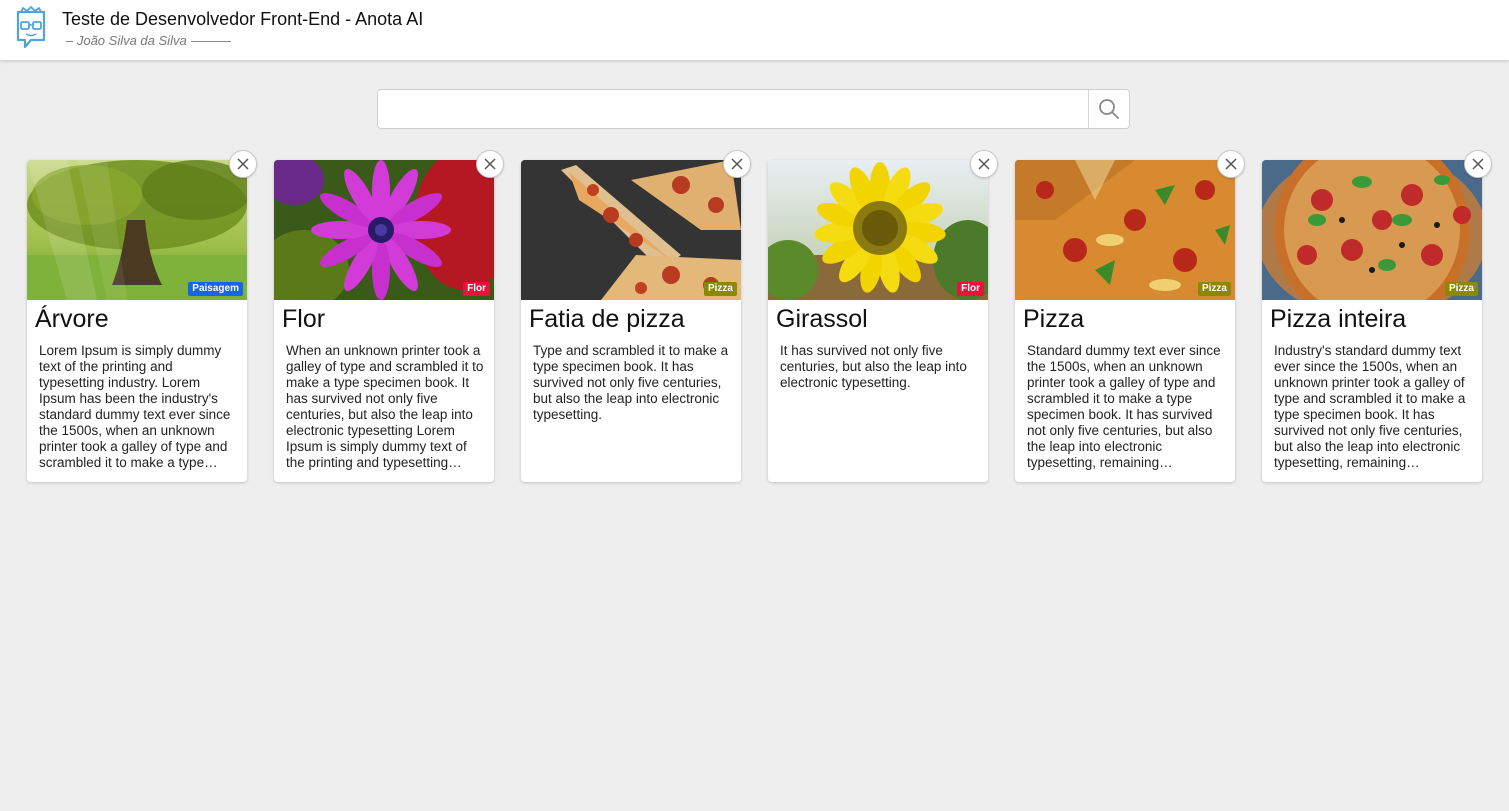 Image resolution: width=1509 pixels, height=811 pixels. Describe the element at coordinates (137, 230) in the screenshot. I see `card-image: Paisagem` at that location.